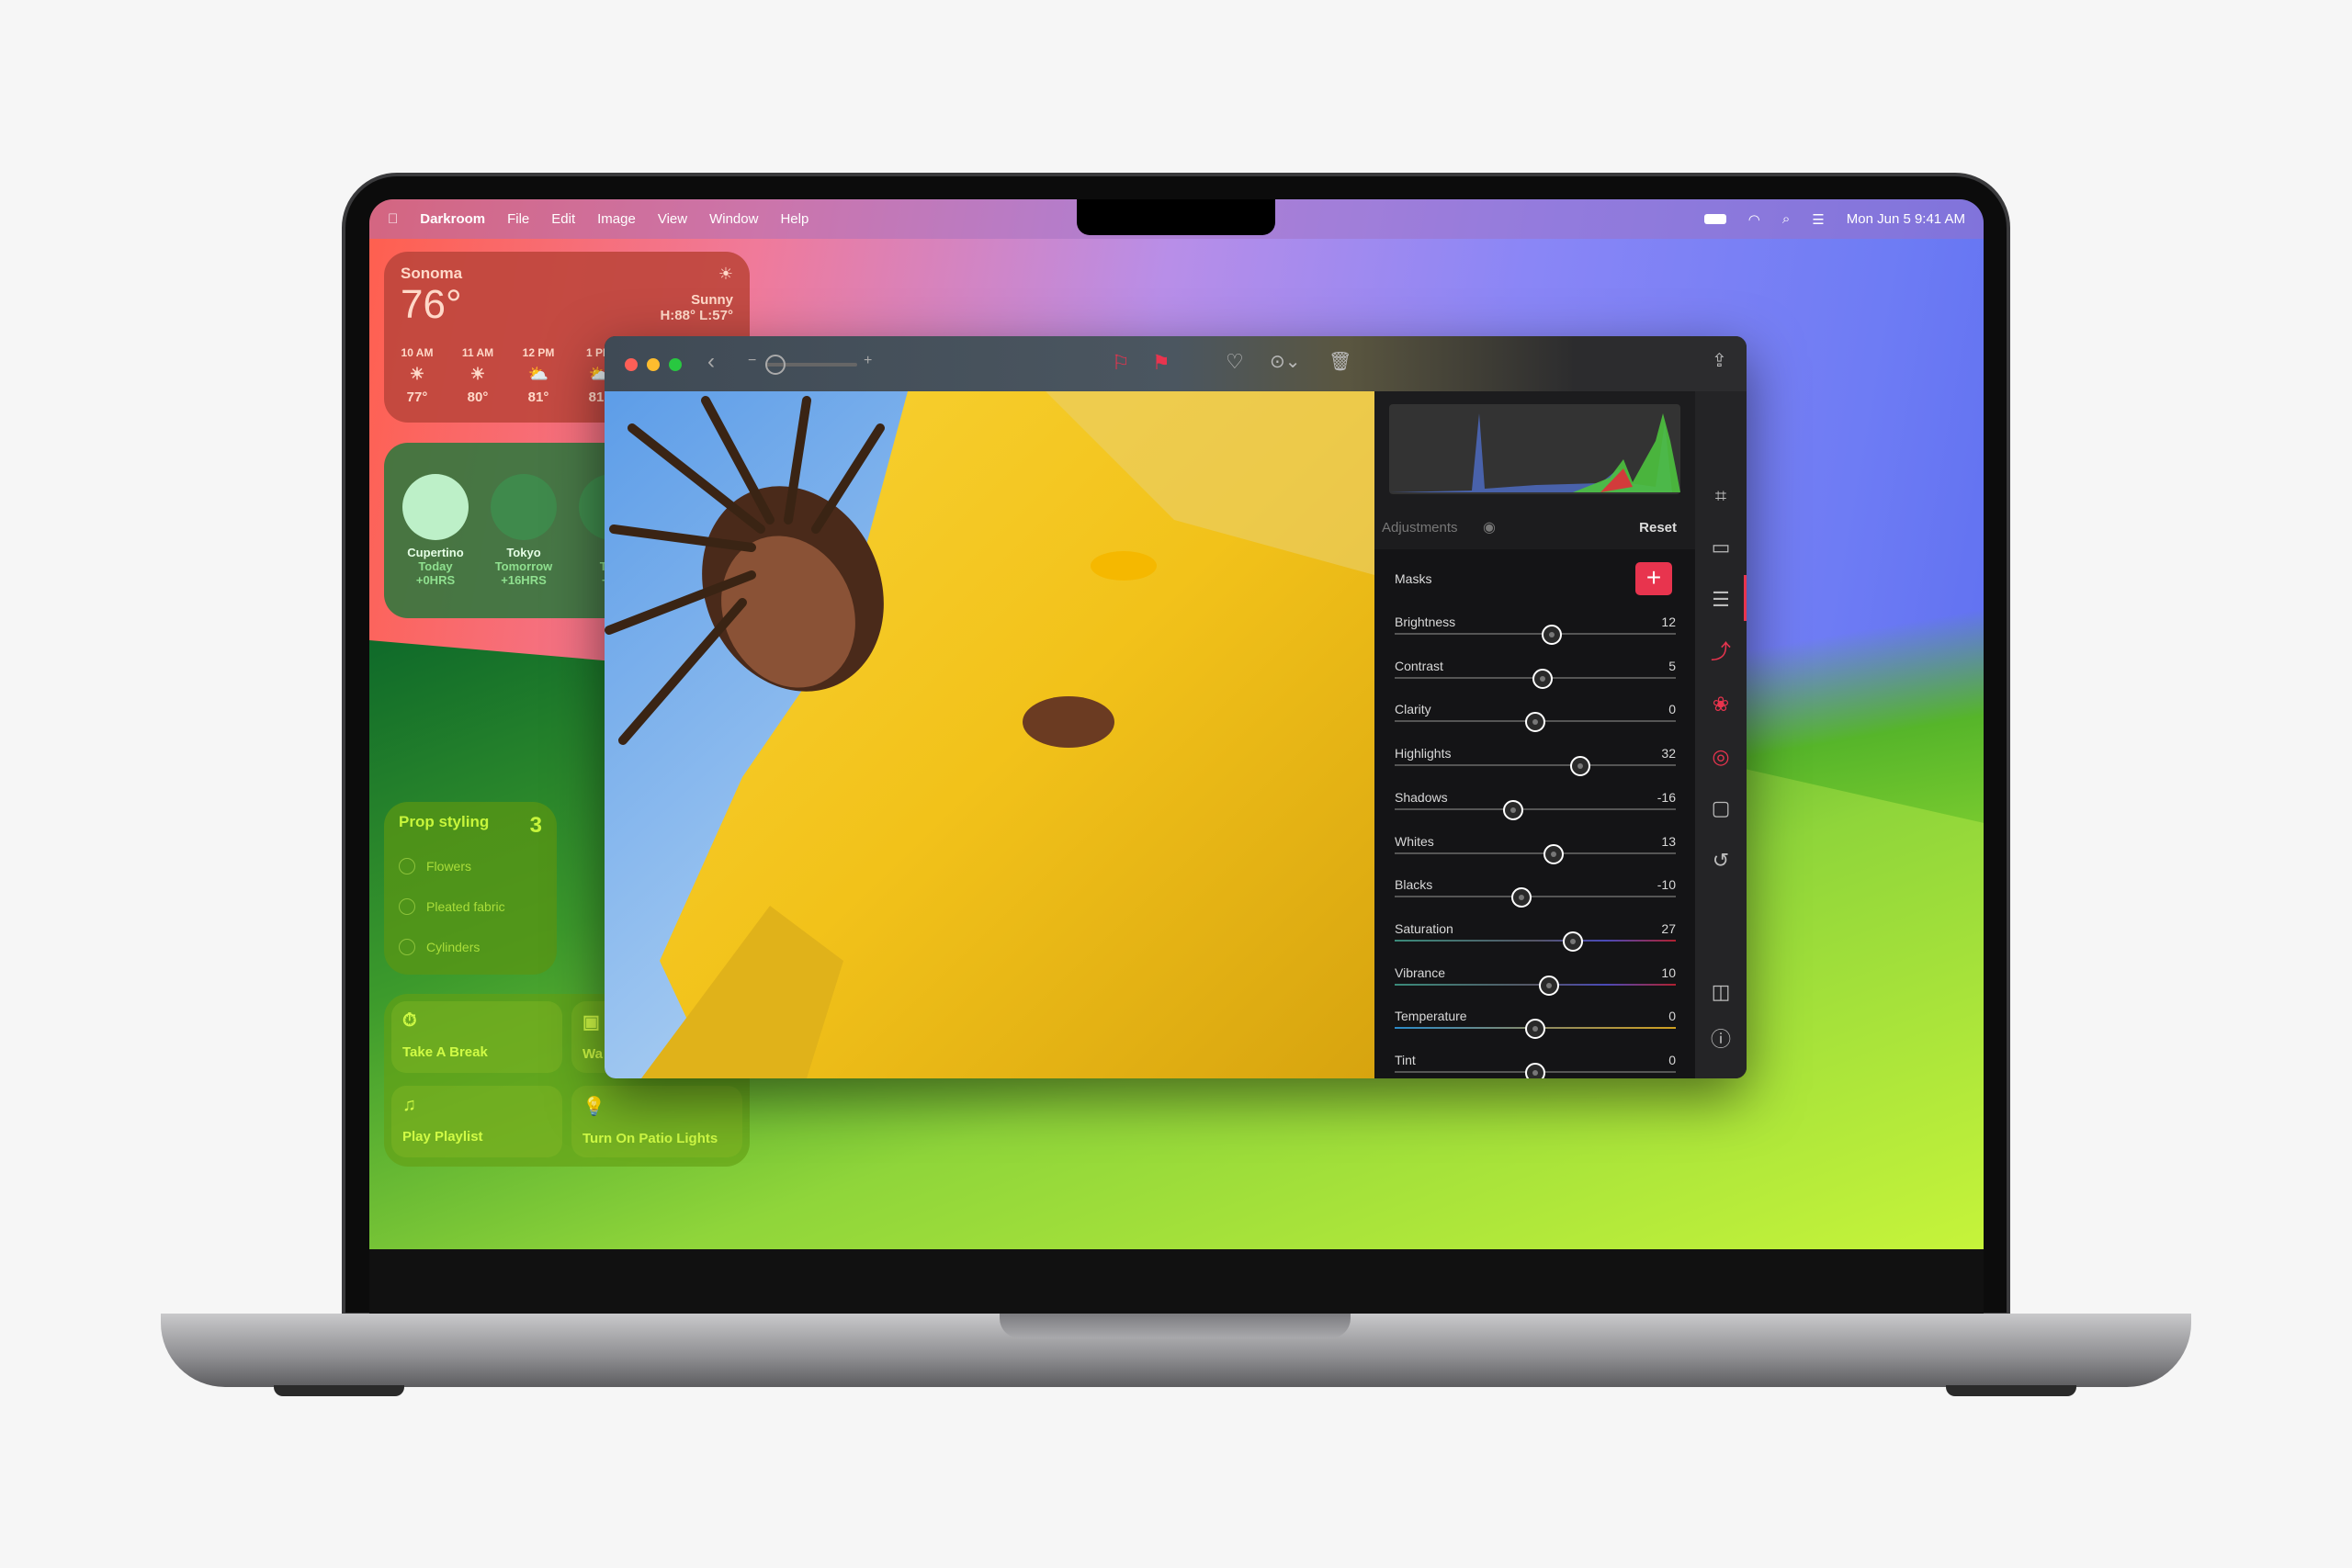  Describe the element at coordinates (794, 219) in the screenshot. I see `menu-help: Help` at that location.